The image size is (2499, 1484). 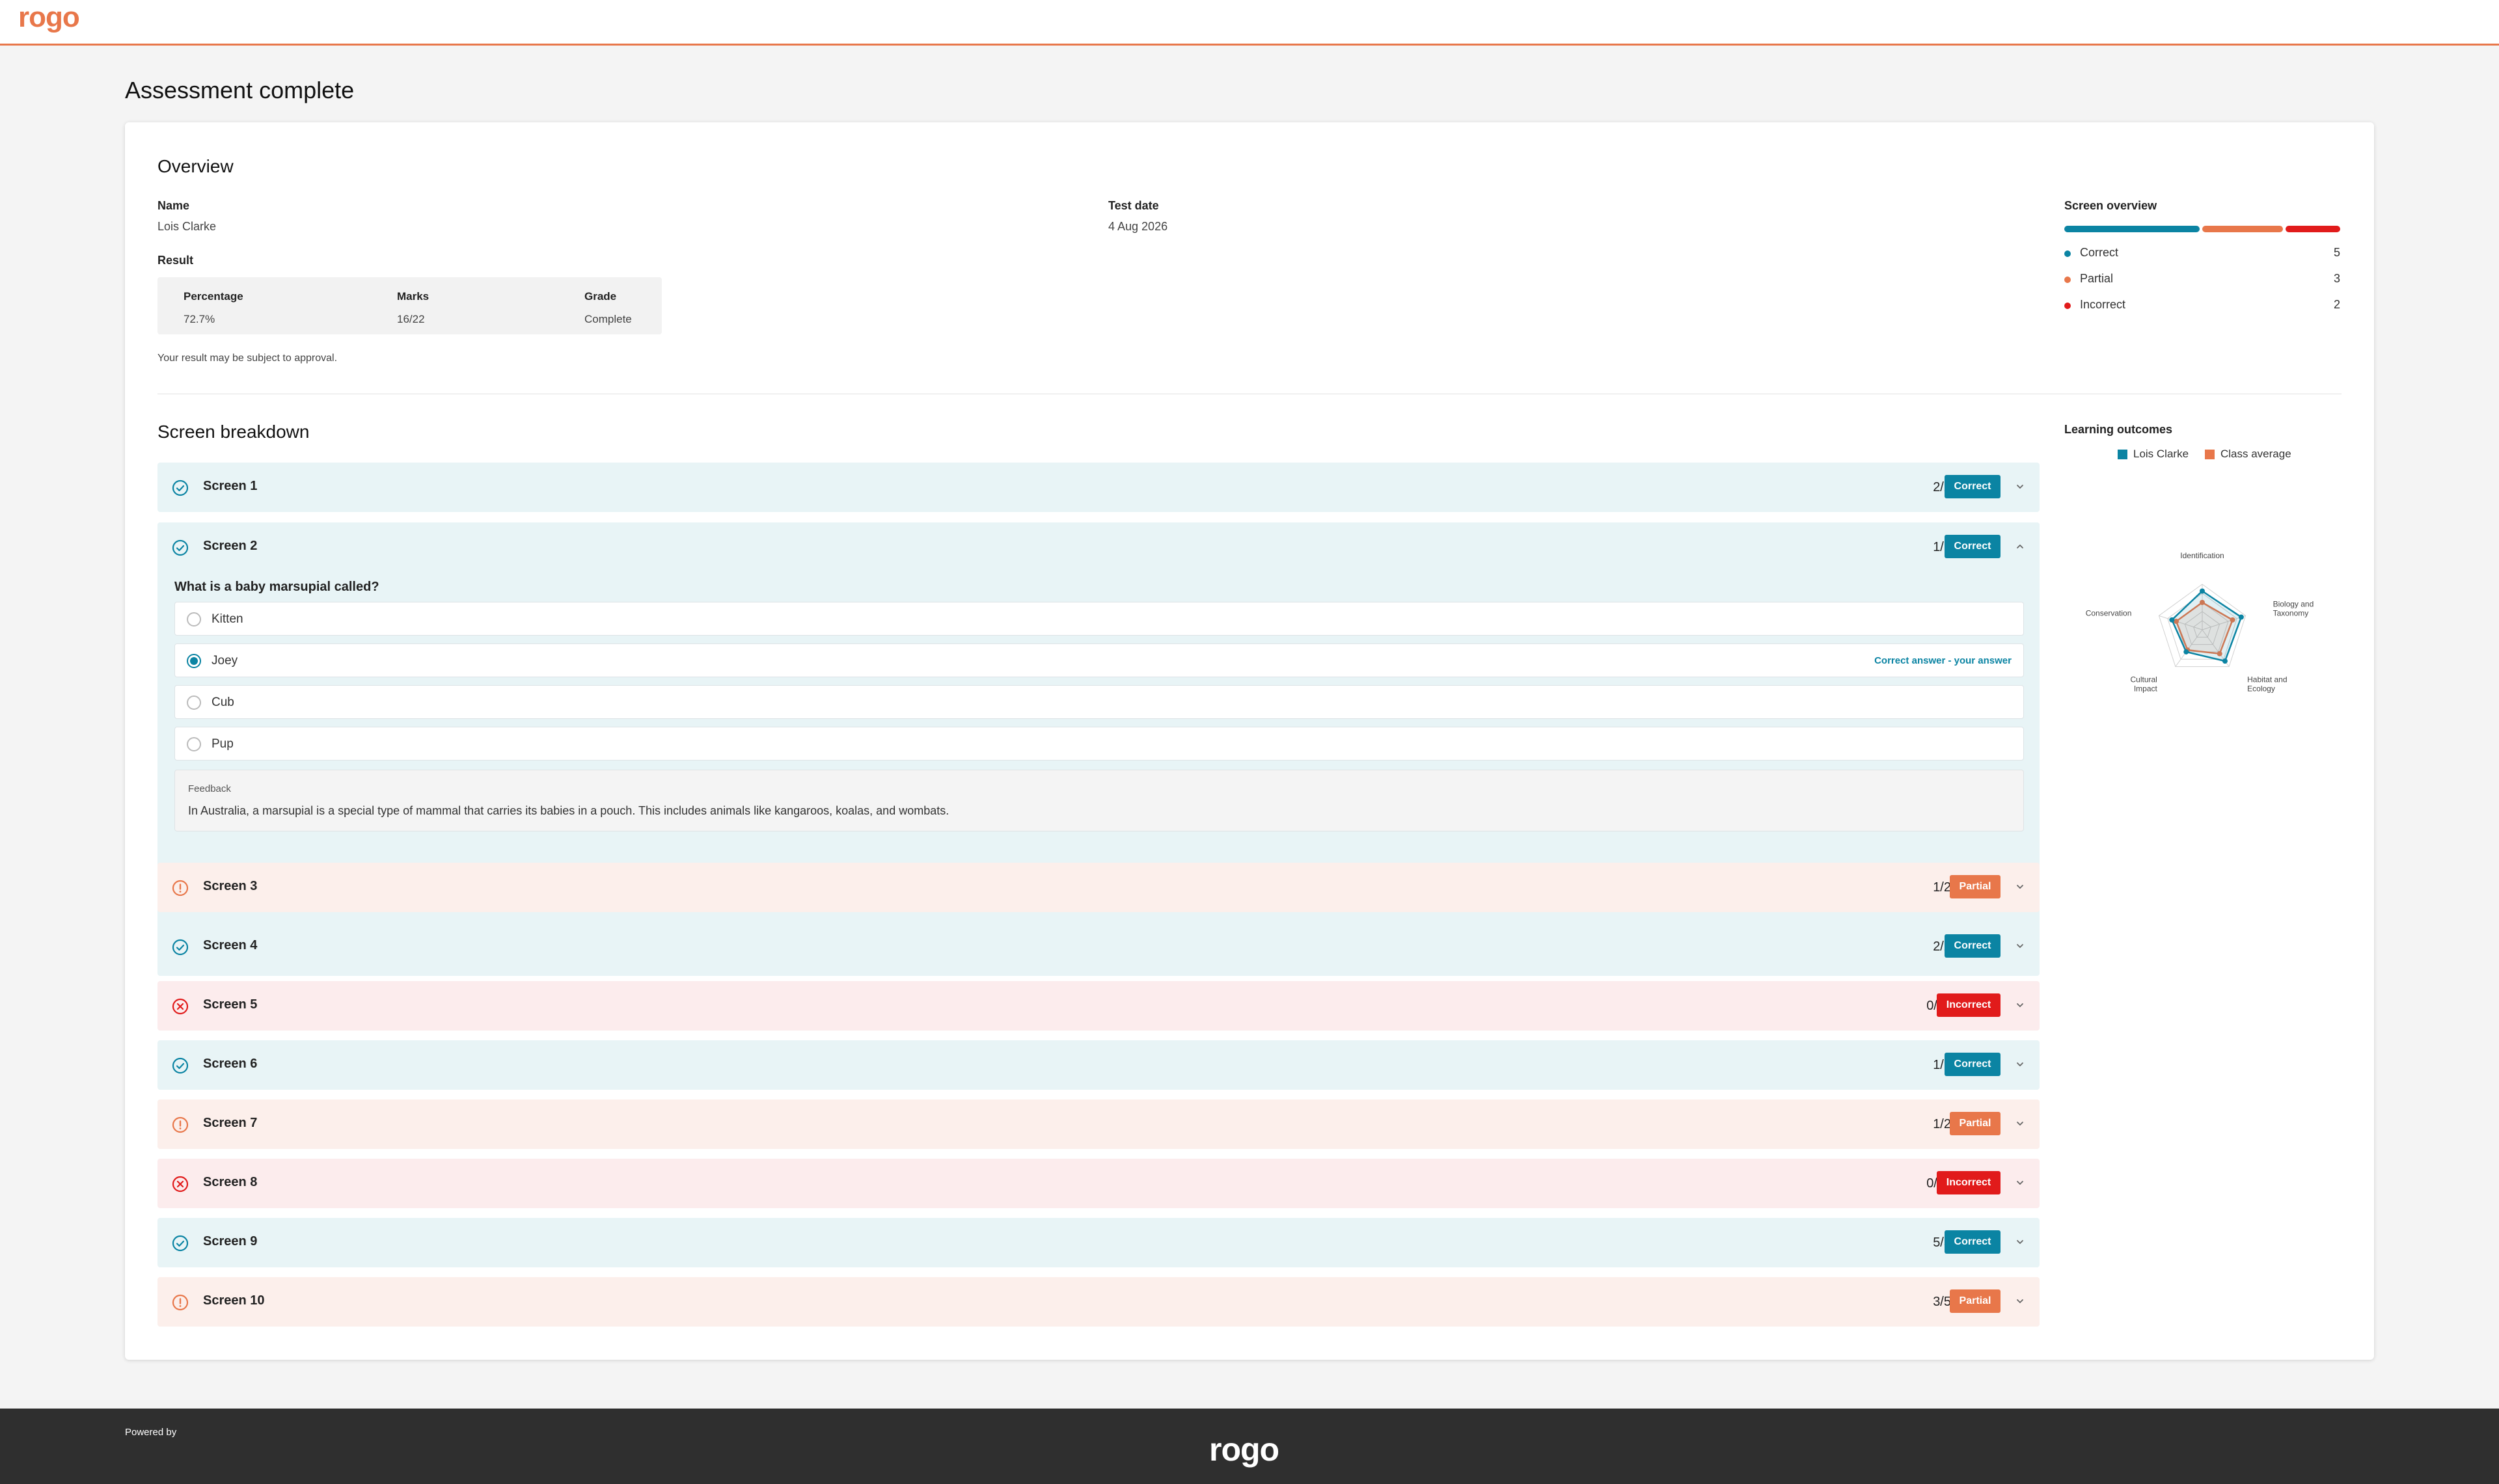 I want to click on screen-row-6: Screen 6 1/1 Correct, so click(x=1098, y=1065).